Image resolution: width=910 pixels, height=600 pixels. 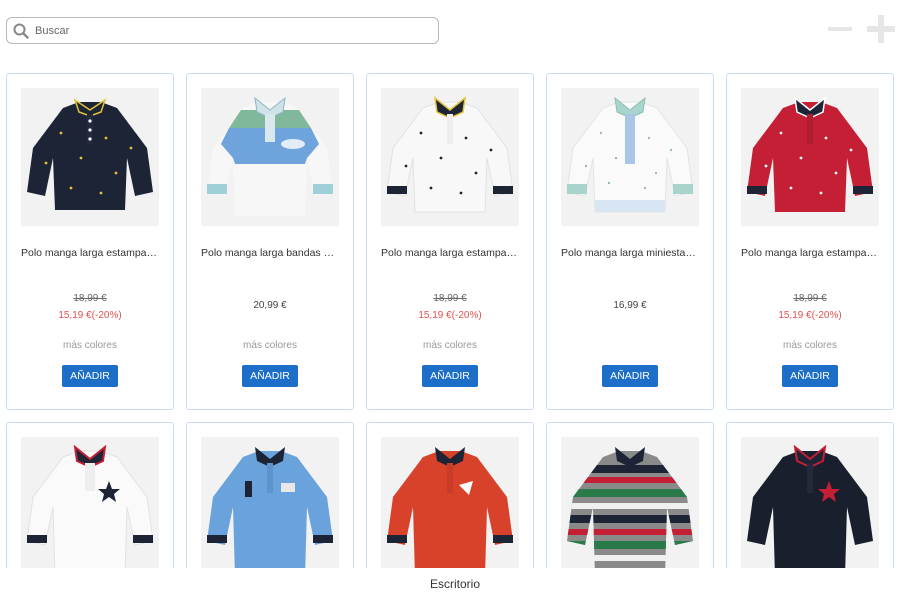 I want to click on multistripe-polo-image, so click(x=630, y=512).